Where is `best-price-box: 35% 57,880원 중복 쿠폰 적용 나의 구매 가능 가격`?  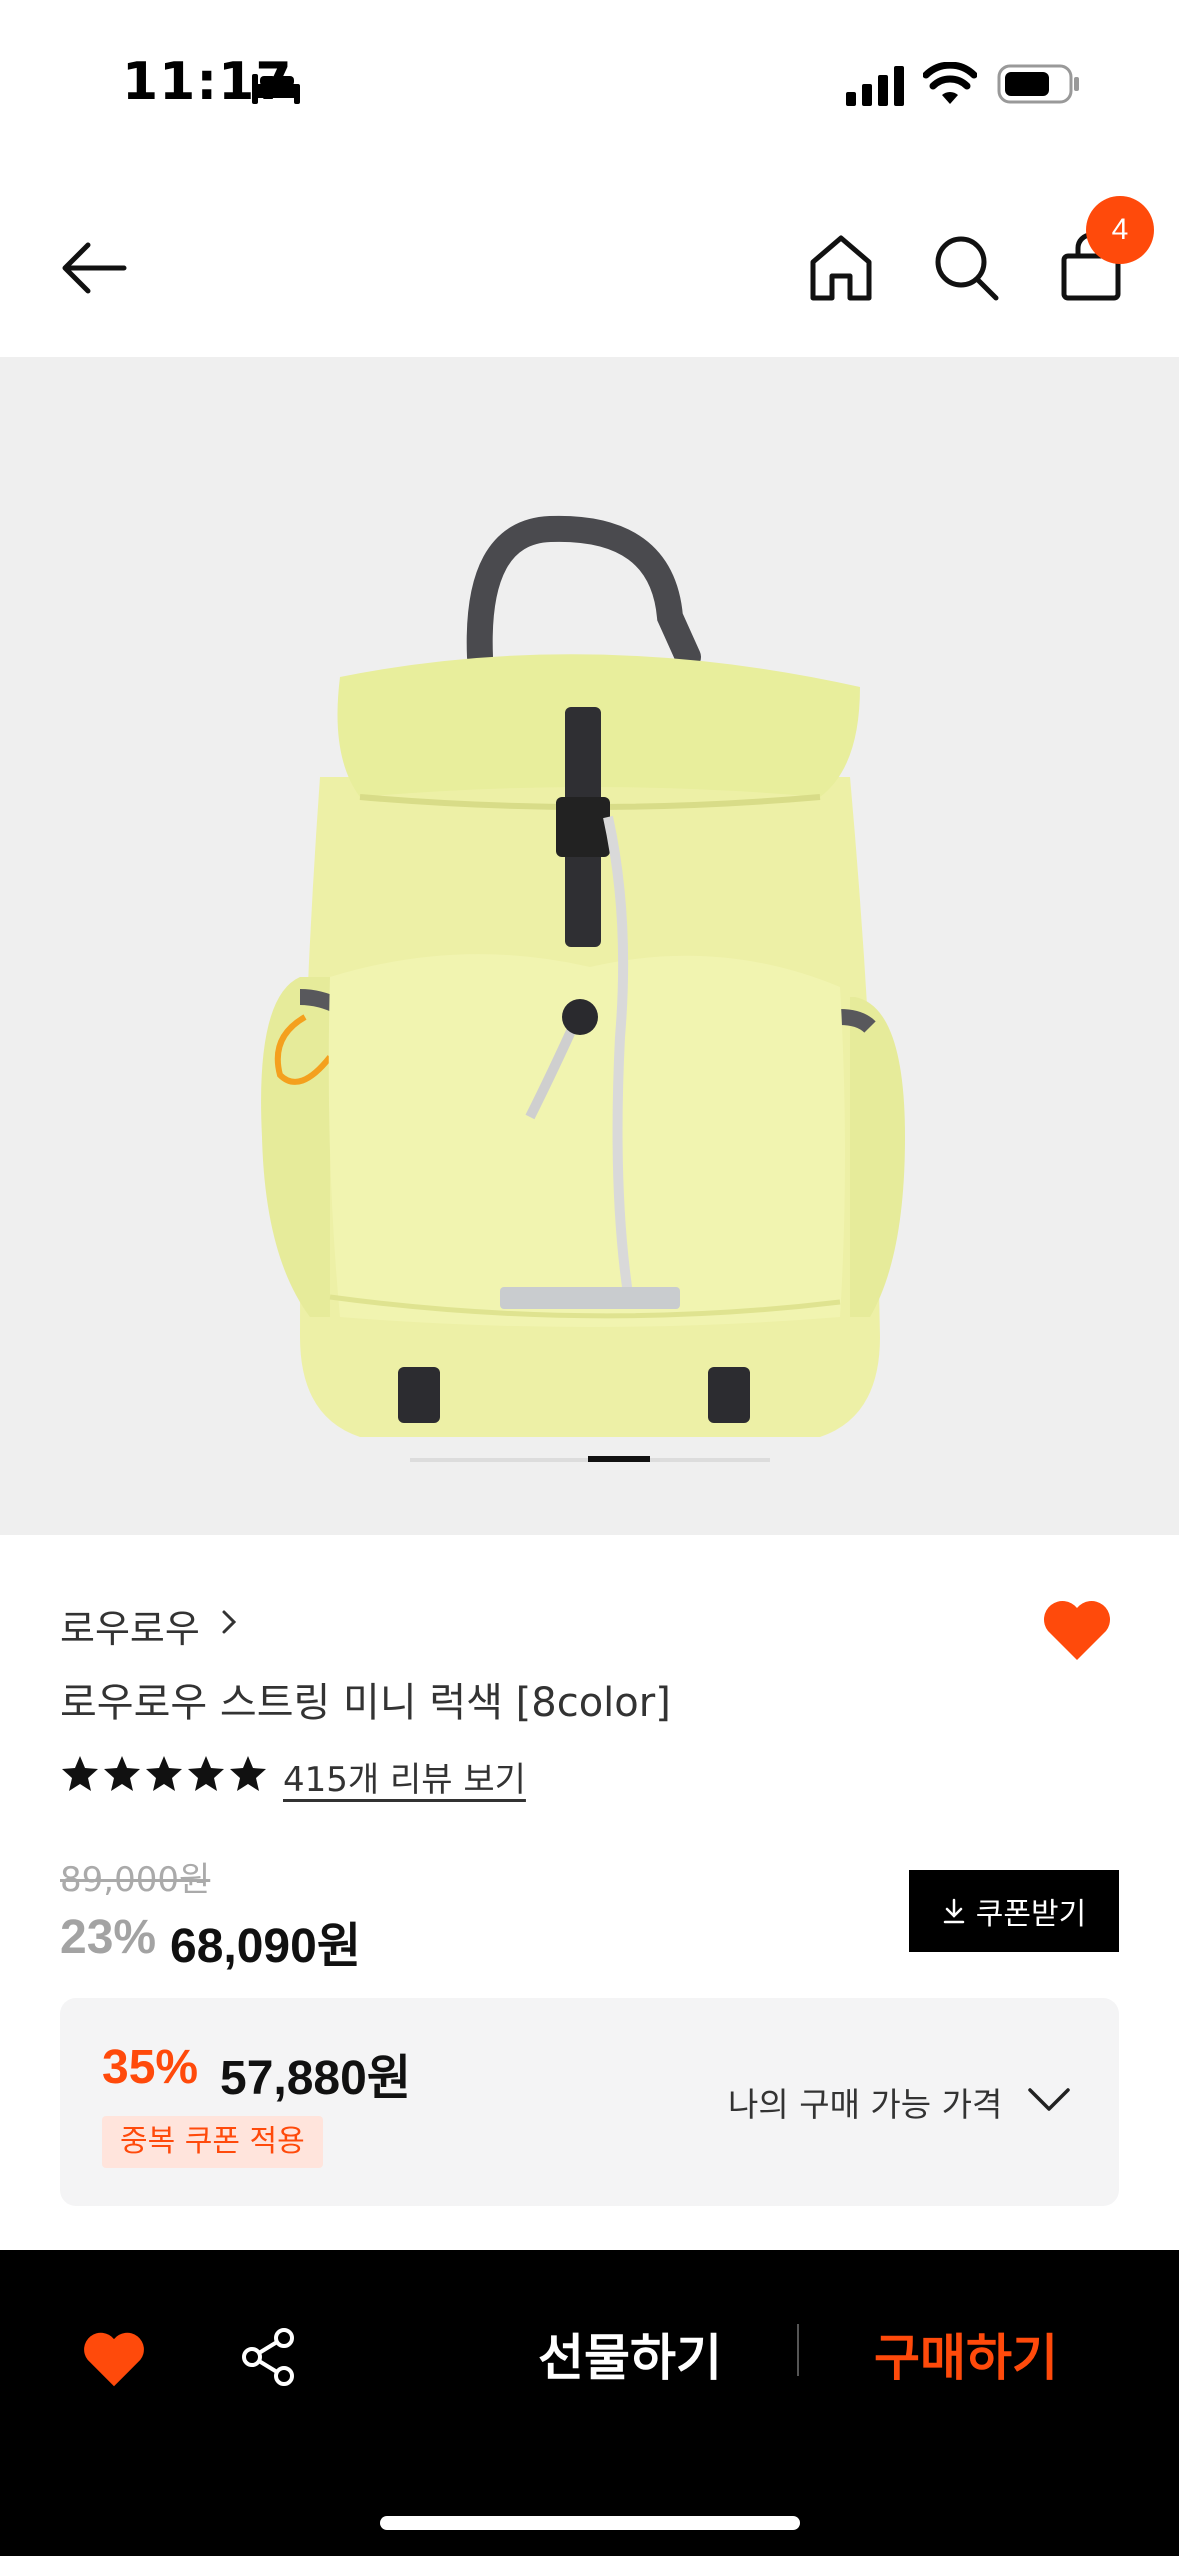 best-price-box: 35% 57,880원 중복 쿠폰 적용 나의 구매 가능 가격 is located at coordinates (589, 2102).